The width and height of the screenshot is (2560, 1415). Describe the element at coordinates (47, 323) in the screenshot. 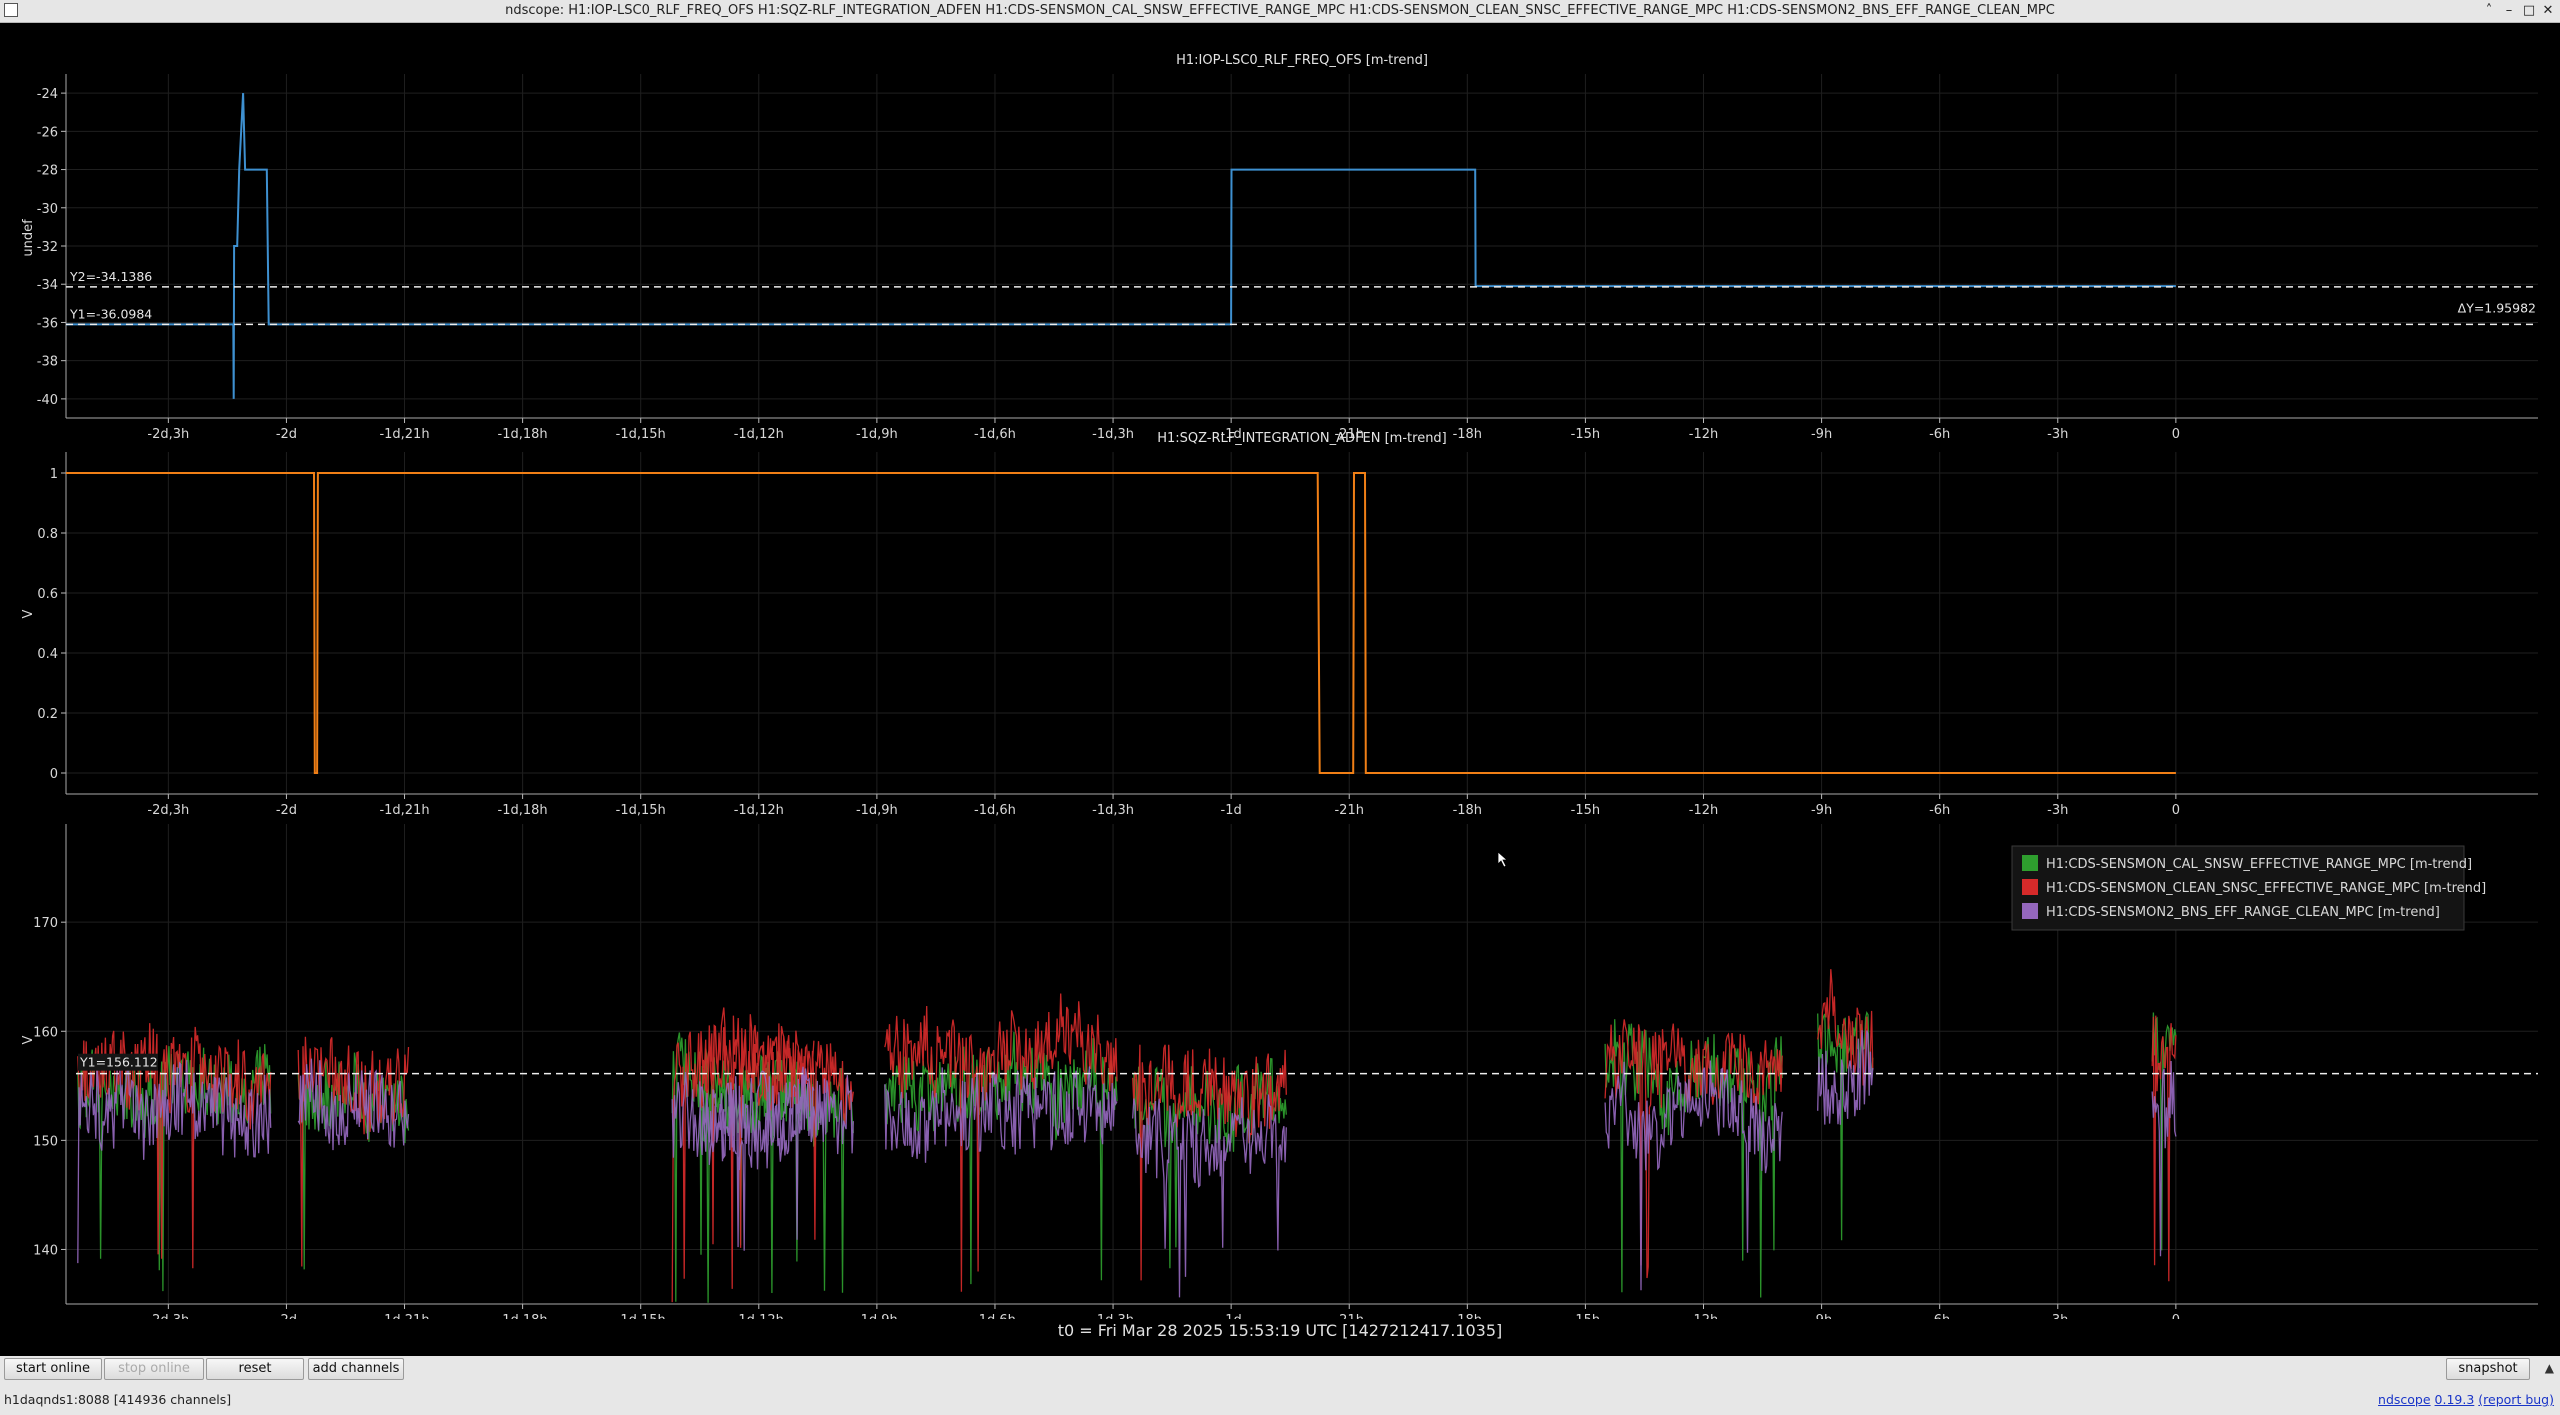

I see `y-tick-label: -36` at that location.